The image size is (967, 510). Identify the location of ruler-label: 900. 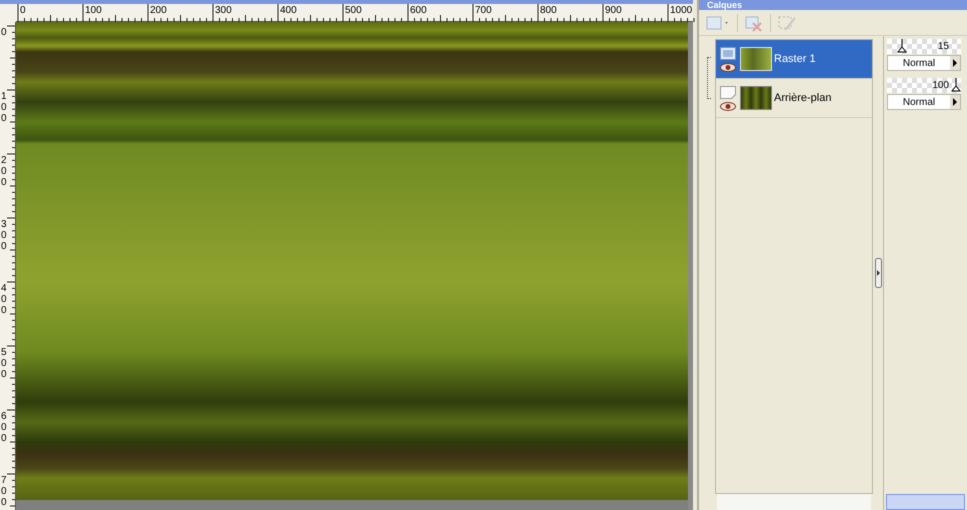
(613, 10).